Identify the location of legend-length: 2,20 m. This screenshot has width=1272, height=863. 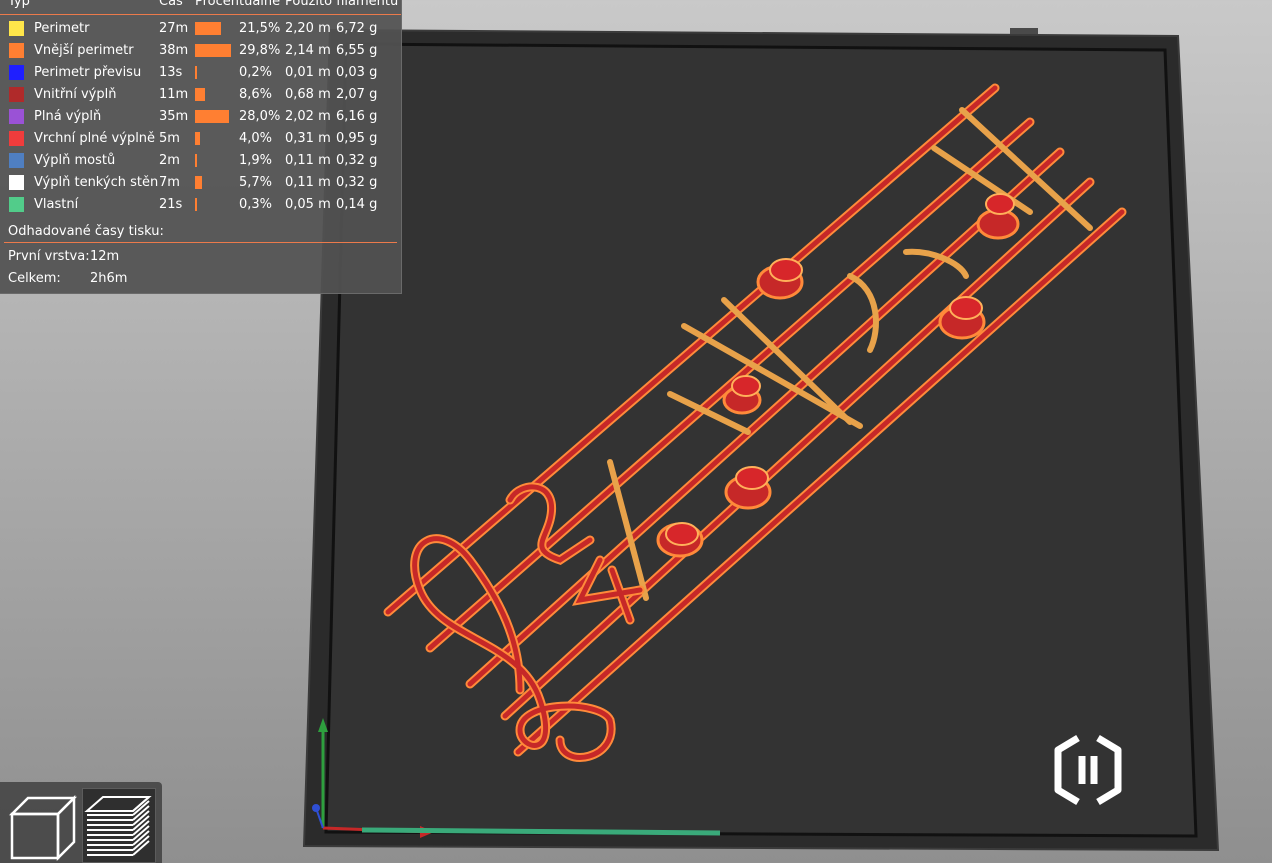
(308, 28).